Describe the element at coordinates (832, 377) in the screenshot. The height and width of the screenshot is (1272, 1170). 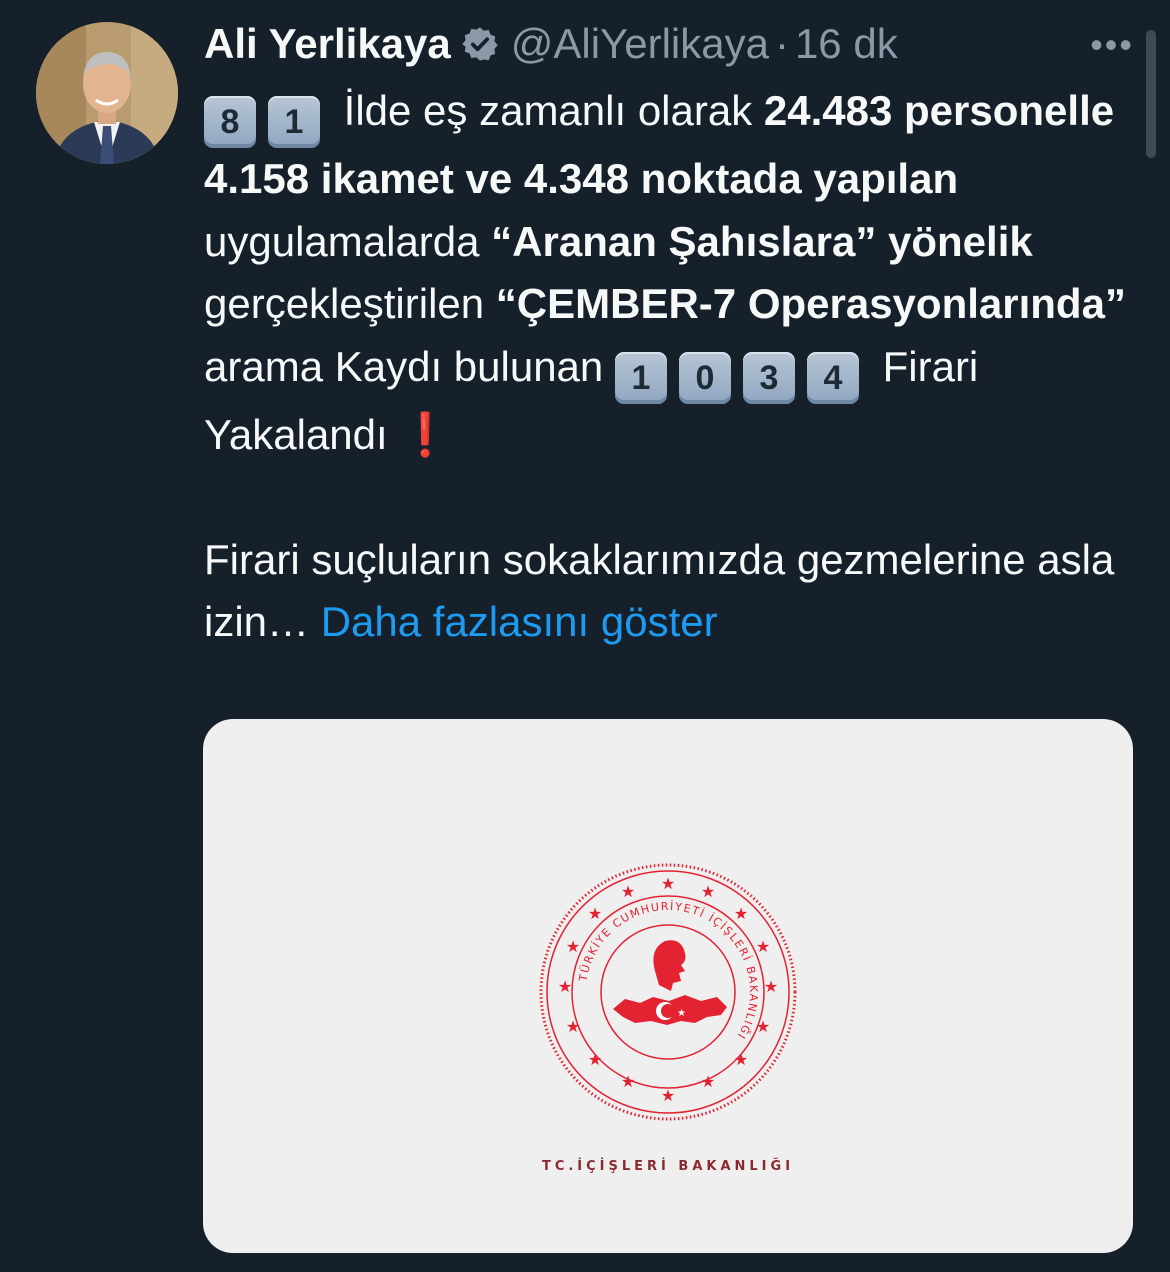
I see `keycap-digit: 4` at that location.